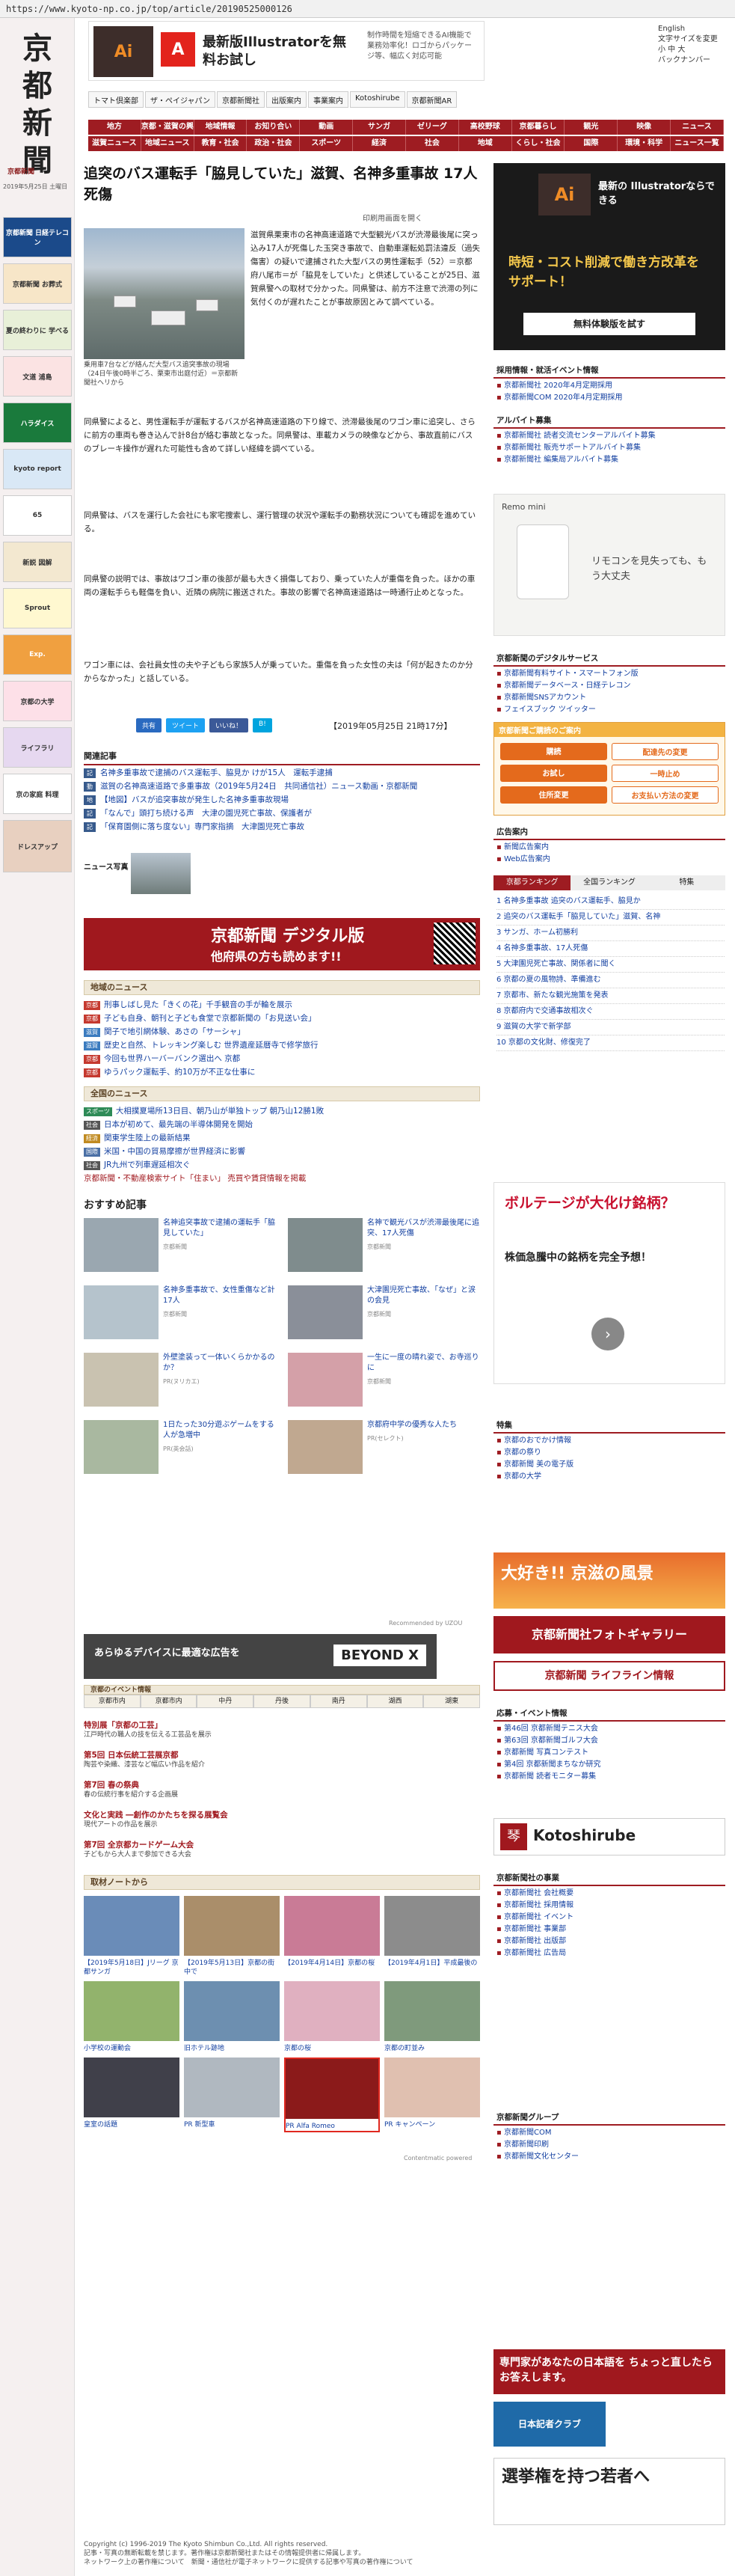  I want to click on recommend-title: 外壁塗装って一体いくらかかるのか？, so click(219, 1362).